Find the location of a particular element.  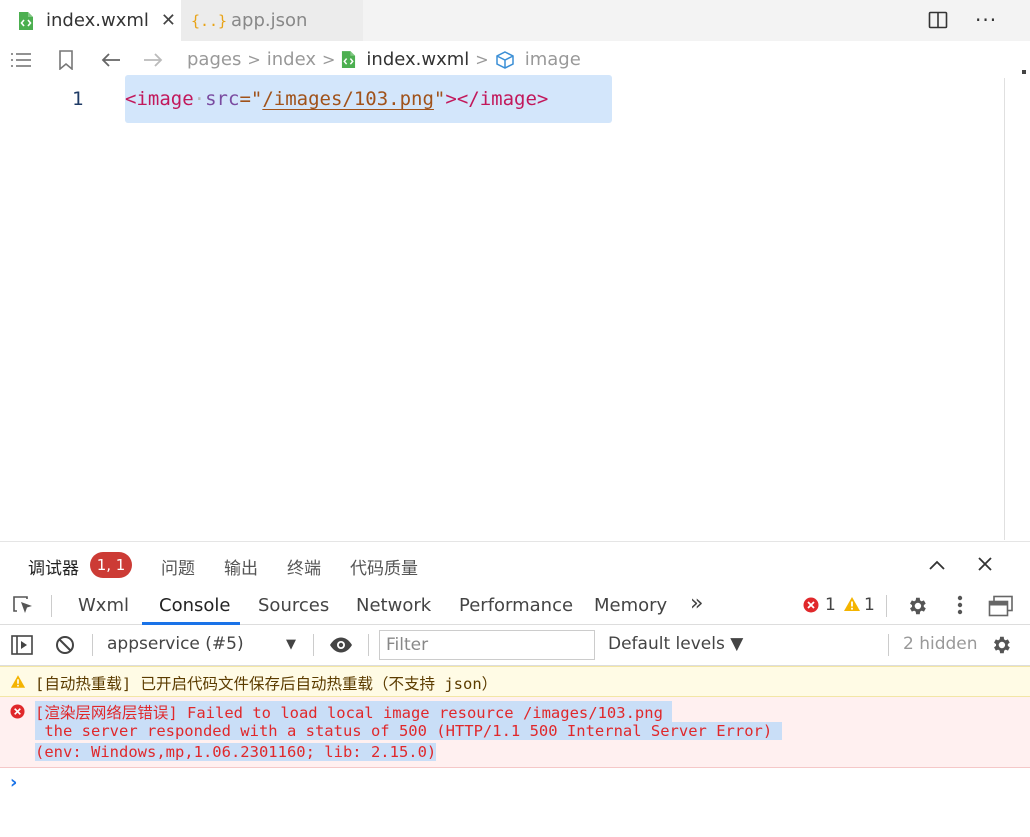

more-actions-icon: ··· is located at coordinates (986, 20).